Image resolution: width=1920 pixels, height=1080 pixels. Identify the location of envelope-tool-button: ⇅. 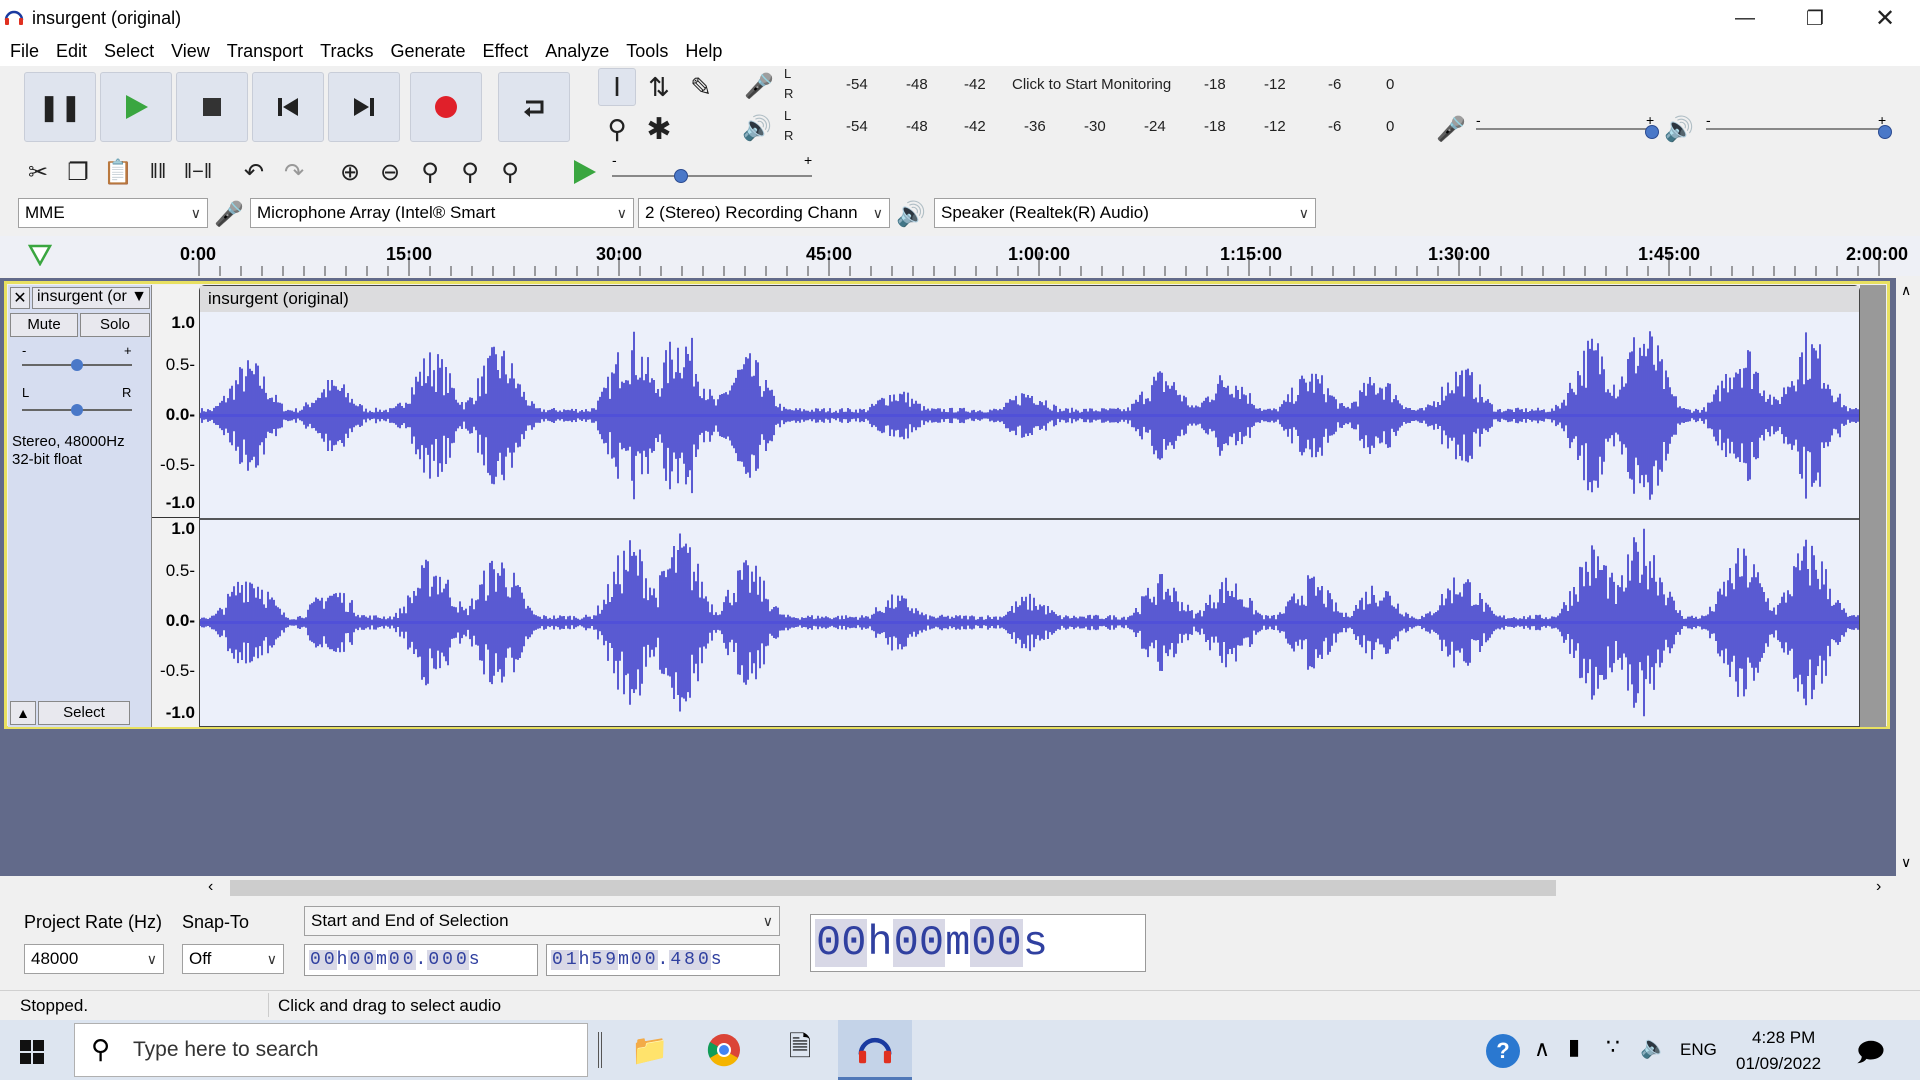
(659, 87).